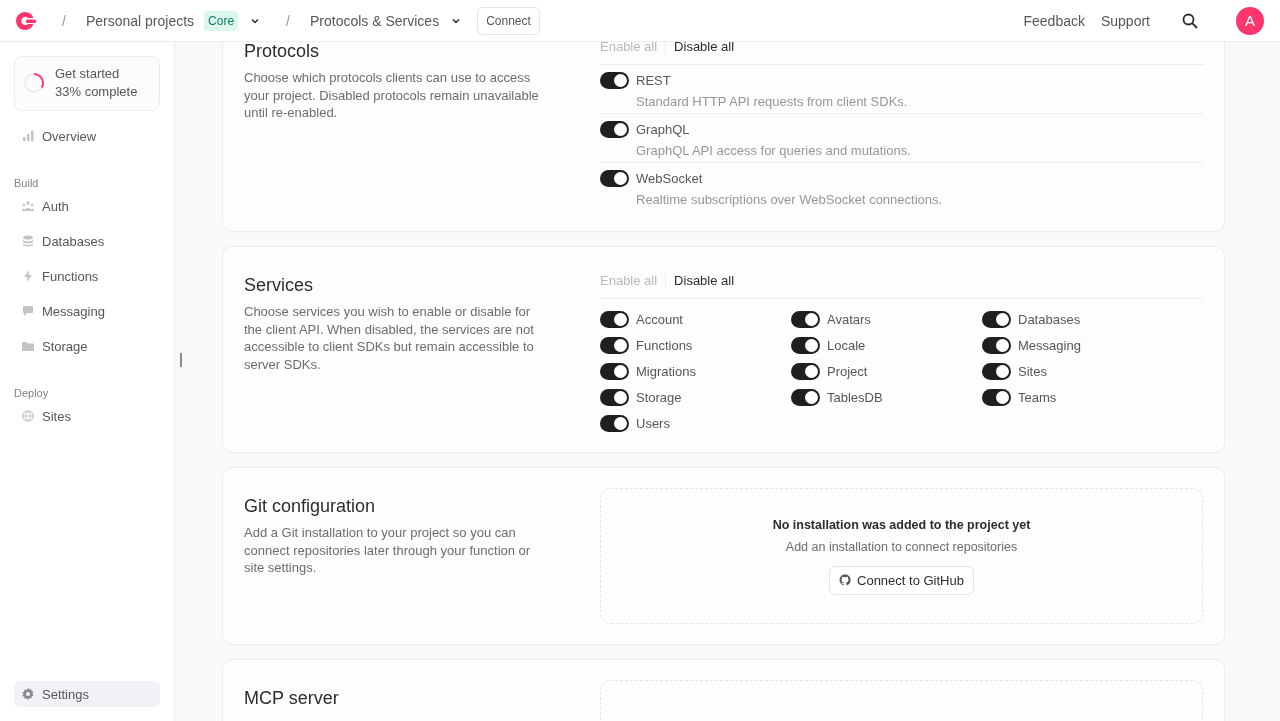  I want to click on folder-icon, so click(28, 346).